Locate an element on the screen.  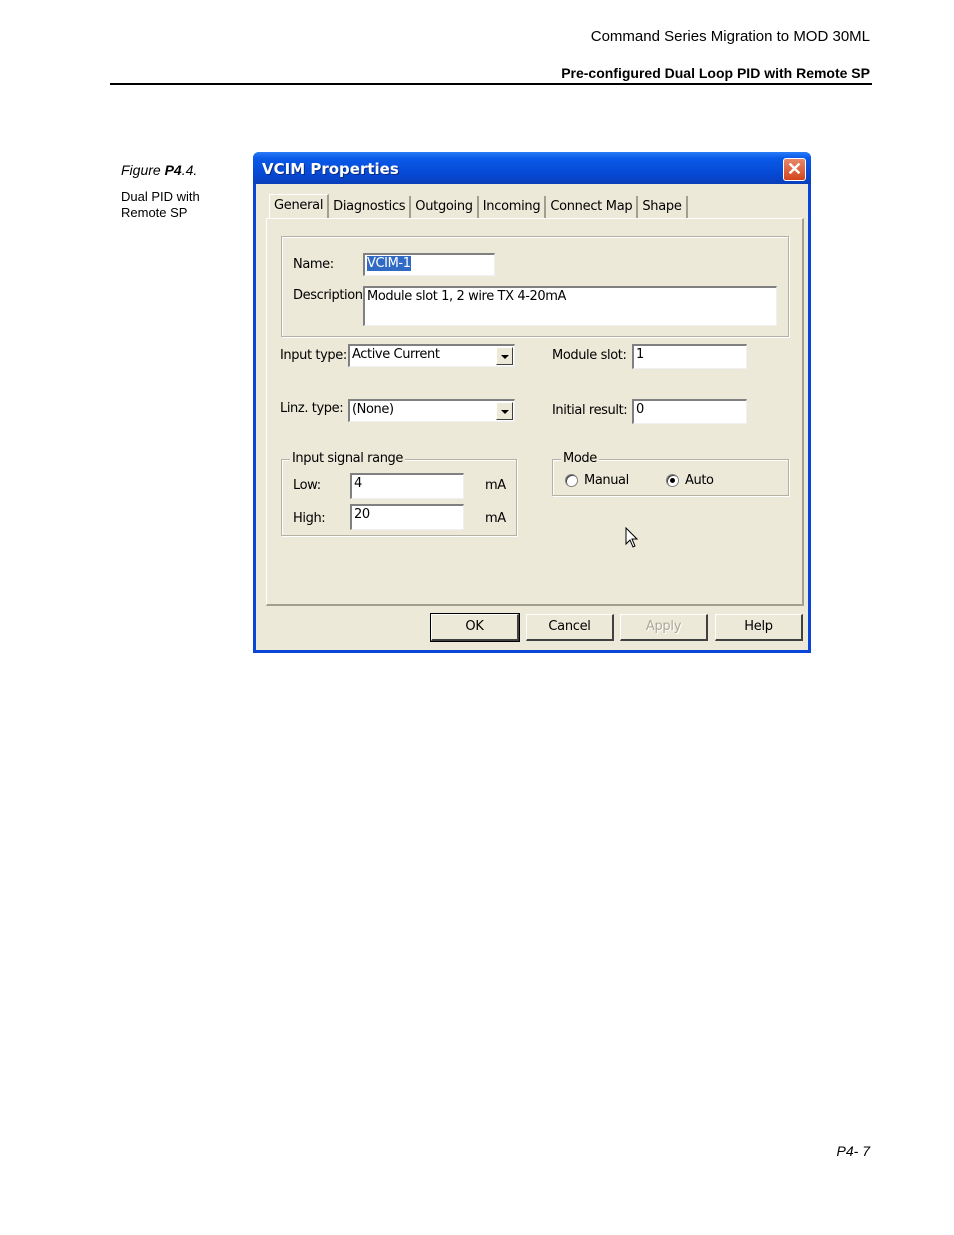
tab-outgoing: Outgoing is located at coordinates (445, 207).